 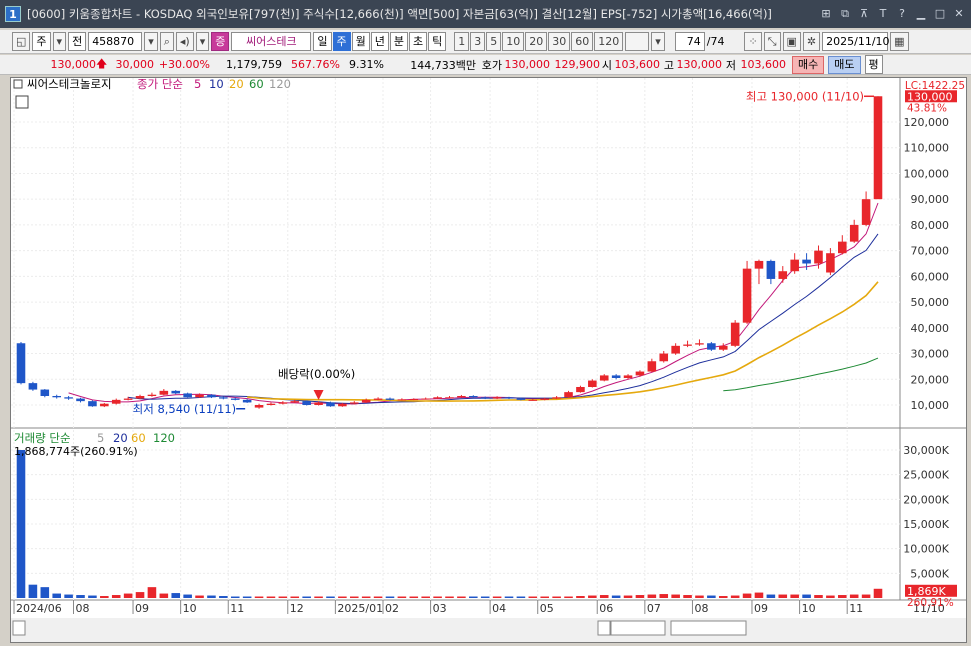 I want to click on up-arrow-icon: 🡅, so click(x=102, y=63).